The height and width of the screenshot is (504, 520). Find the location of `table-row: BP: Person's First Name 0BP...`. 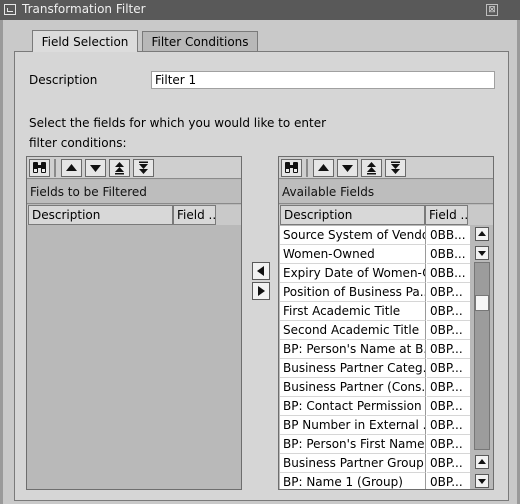

table-row: BP: Person's First Name 0BP... is located at coordinates (375, 444).